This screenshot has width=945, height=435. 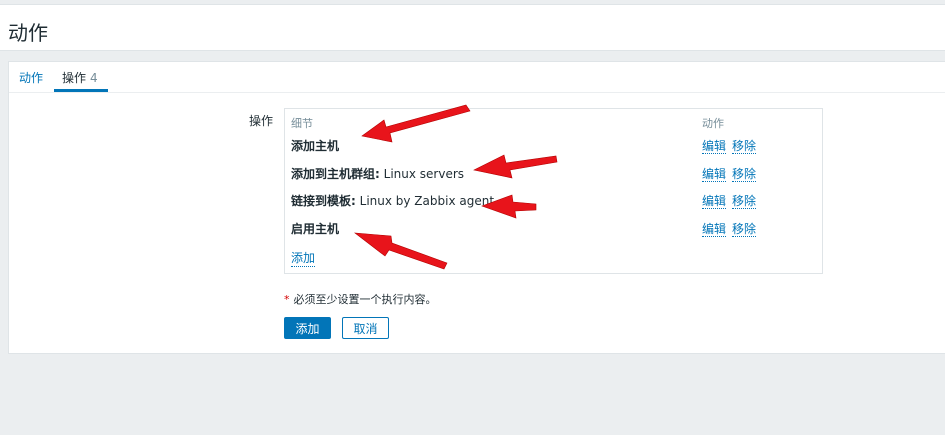 What do you see at coordinates (28, 33) in the screenshot?
I see `page-title: 动作` at bounding box center [28, 33].